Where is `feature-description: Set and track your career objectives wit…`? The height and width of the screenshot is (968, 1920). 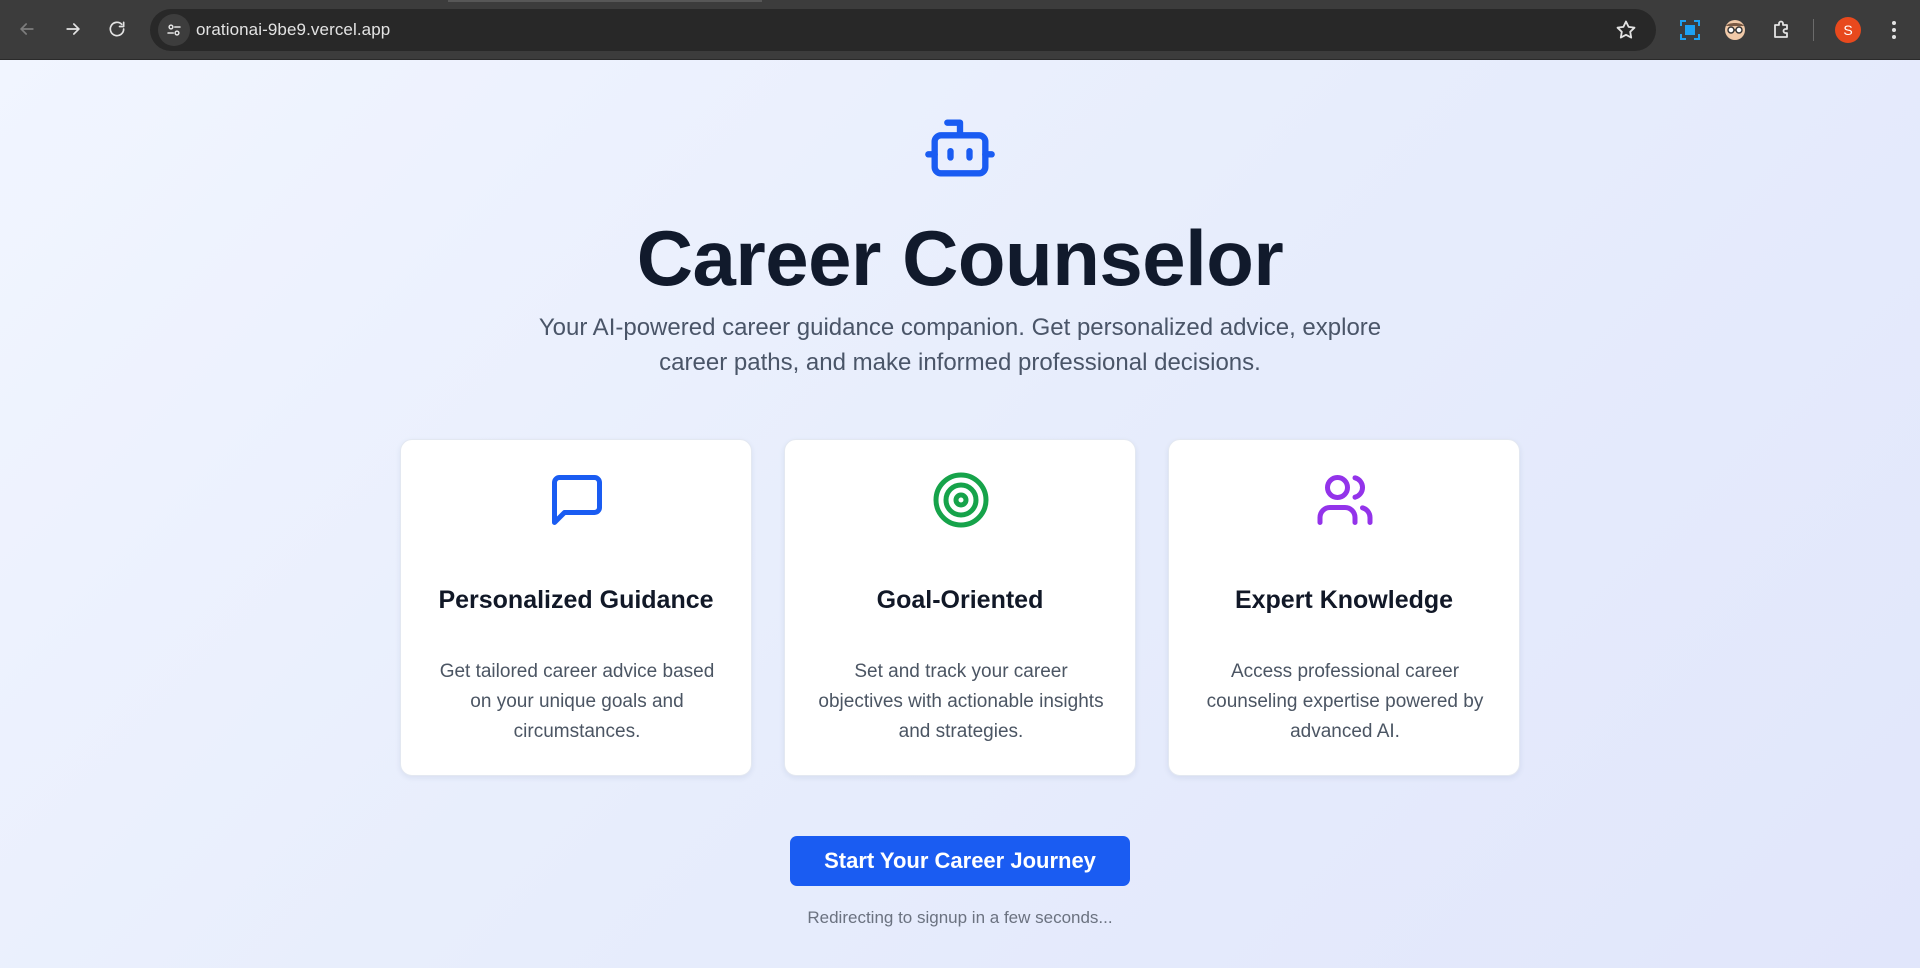
feature-description: Set and track your career objectives wit… is located at coordinates (961, 701).